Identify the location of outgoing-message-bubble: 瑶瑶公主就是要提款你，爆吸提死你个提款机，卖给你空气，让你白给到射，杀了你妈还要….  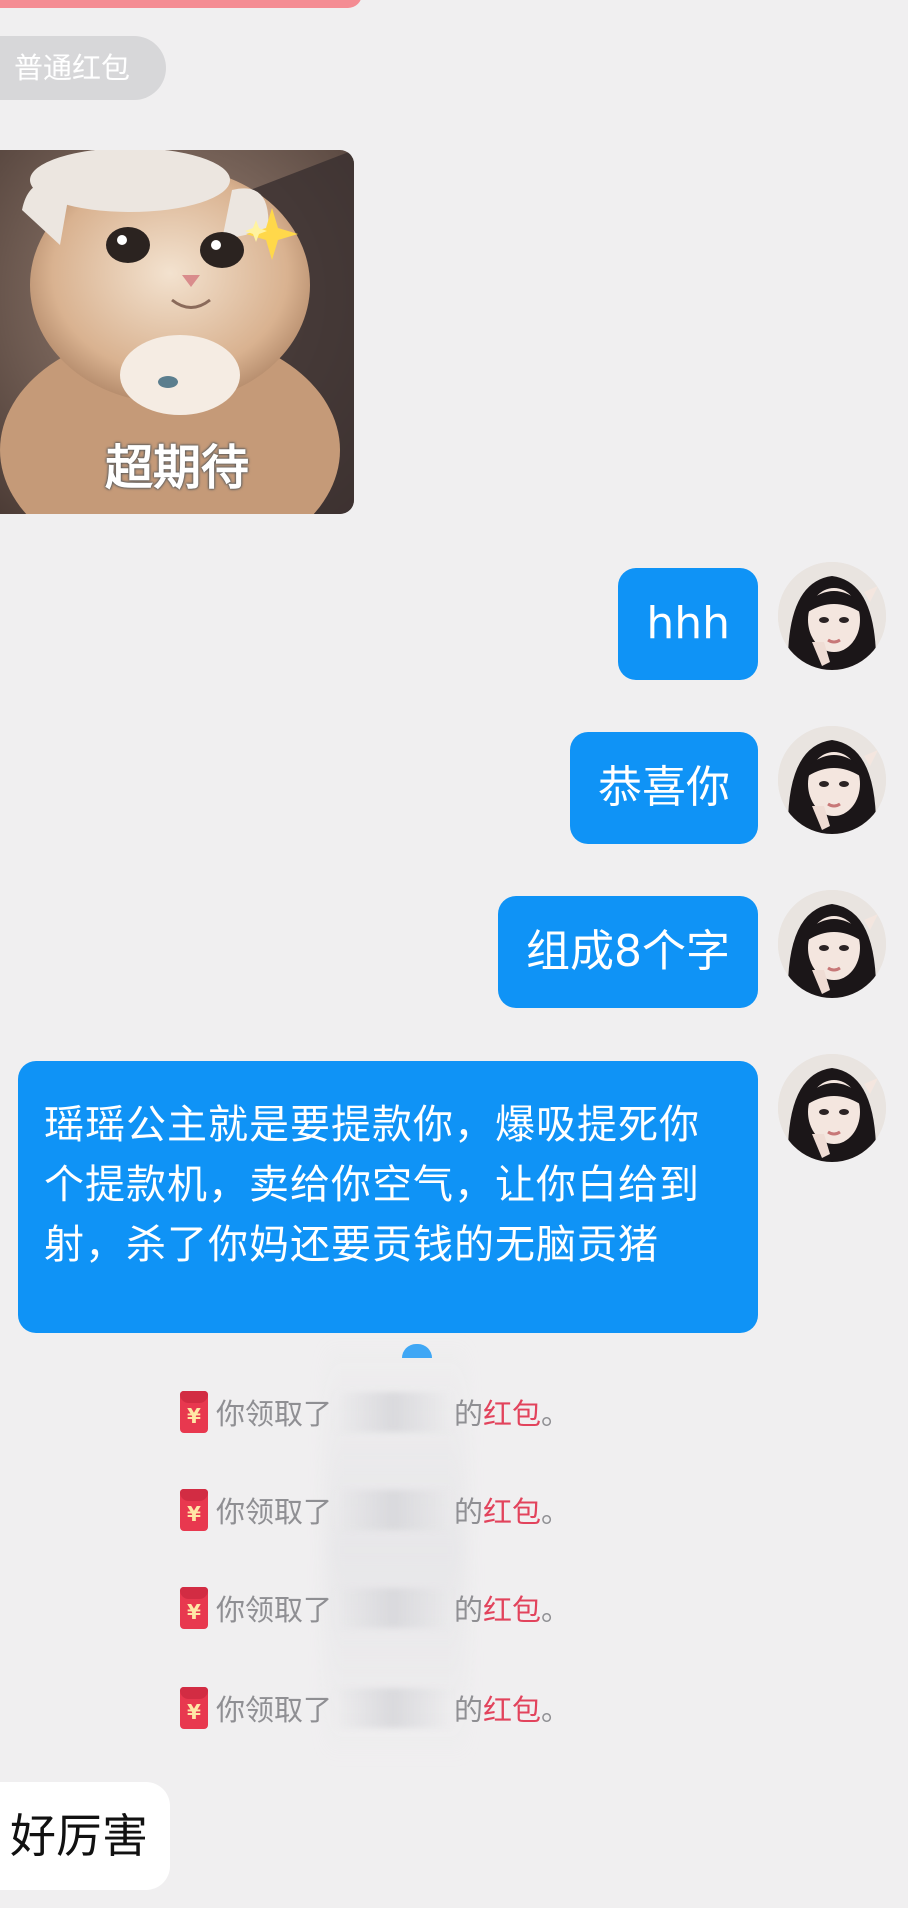
(388, 1197).